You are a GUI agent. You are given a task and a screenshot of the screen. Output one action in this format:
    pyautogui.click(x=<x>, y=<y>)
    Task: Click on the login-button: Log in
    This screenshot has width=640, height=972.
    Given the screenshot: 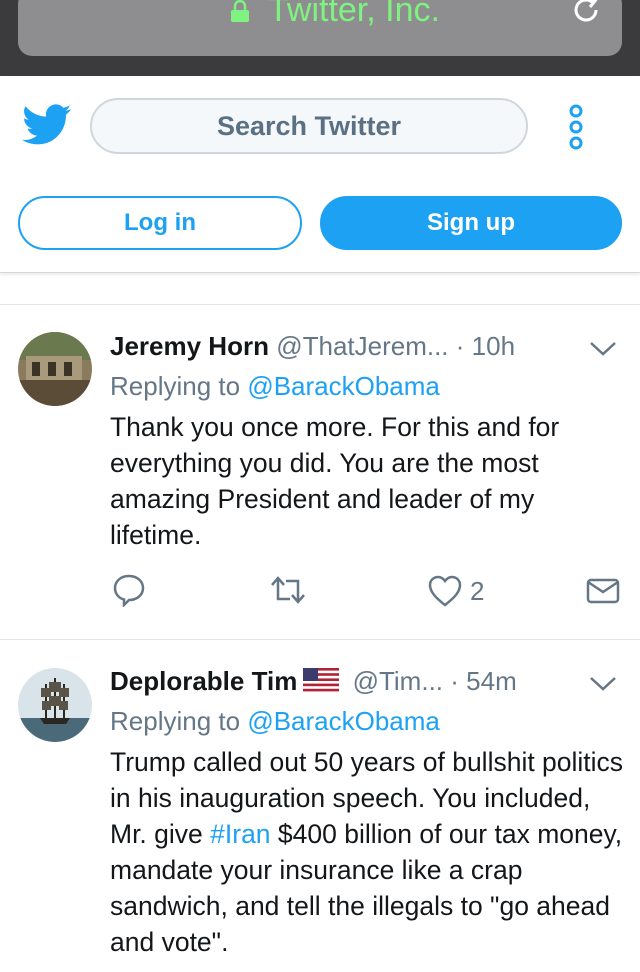 What is the action you would take?
    pyautogui.click(x=160, y=223)
    